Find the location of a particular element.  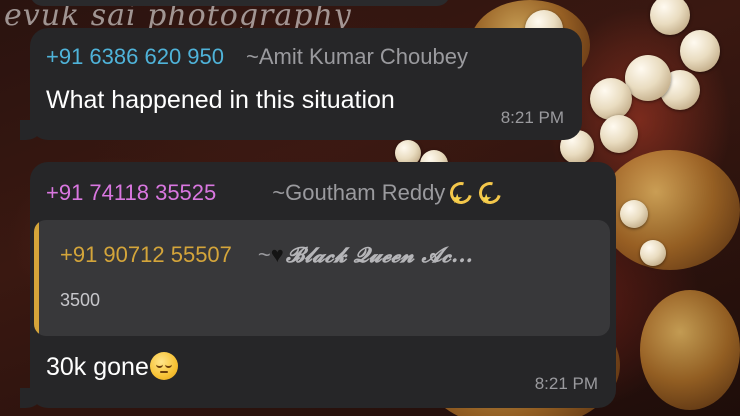

quote-name-prefix: ~ is located at coordinates (264, 254).